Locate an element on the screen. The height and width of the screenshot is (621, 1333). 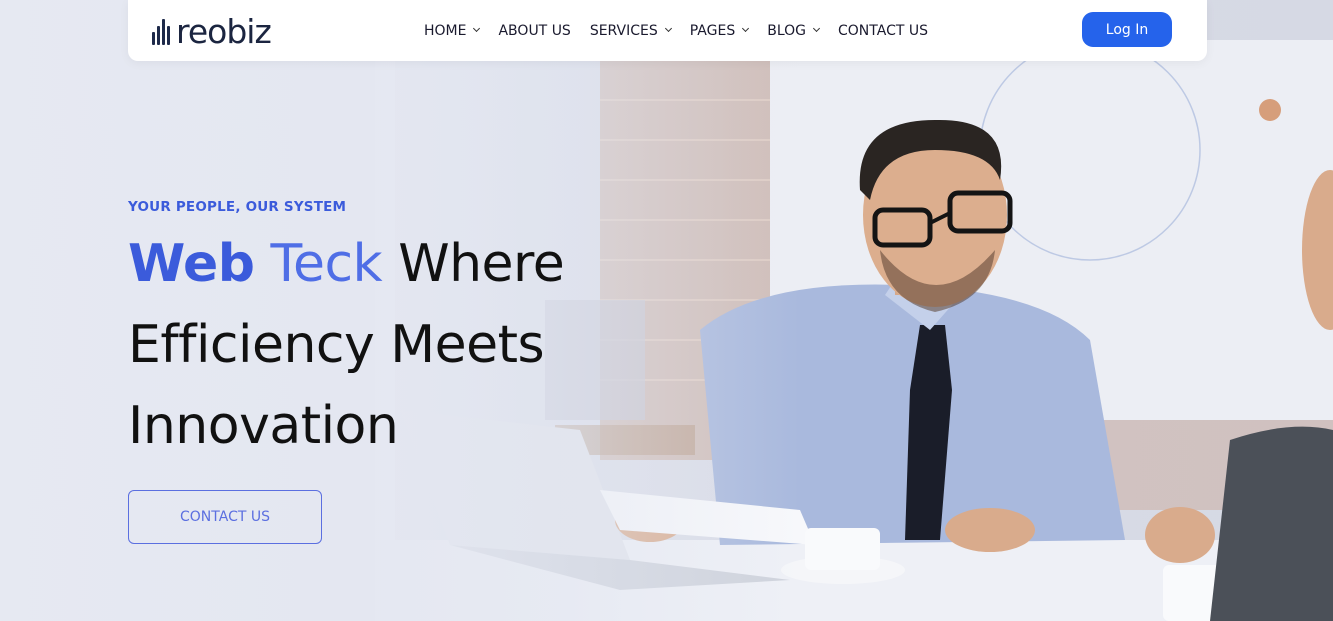
brand-logo: reobiz is located at coordinates (212, 31).